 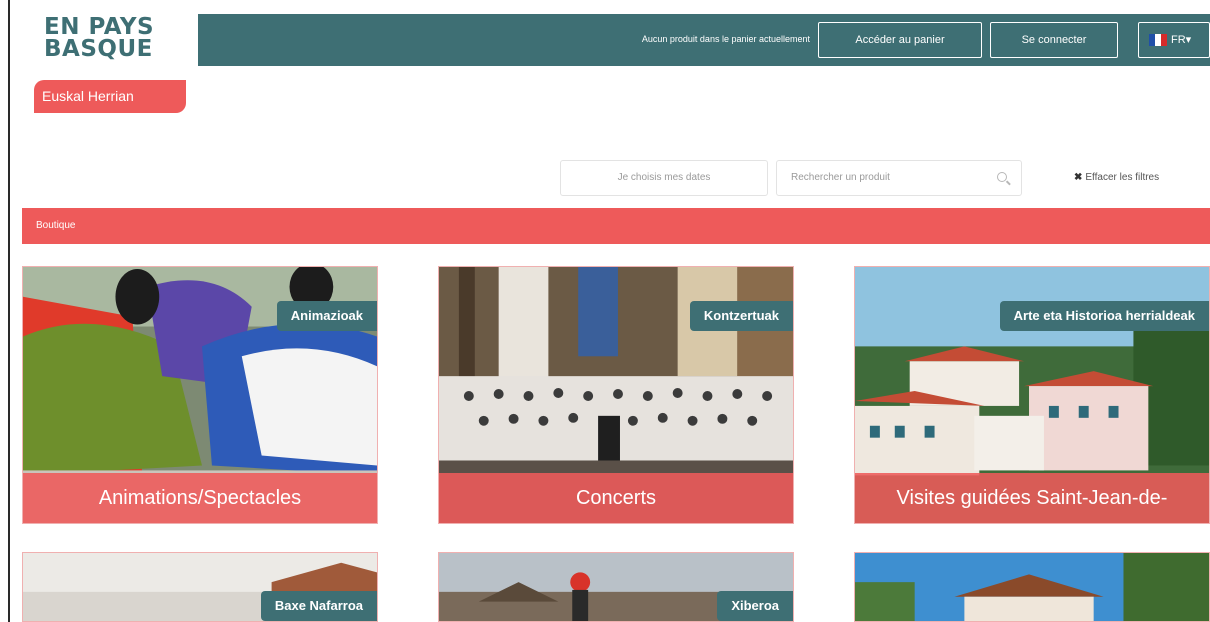 What do you see at coordinates (616, 587) in the screenshot?
I see `category-card-xiberoa: Xiberoa` at bounding box center [616, 587].